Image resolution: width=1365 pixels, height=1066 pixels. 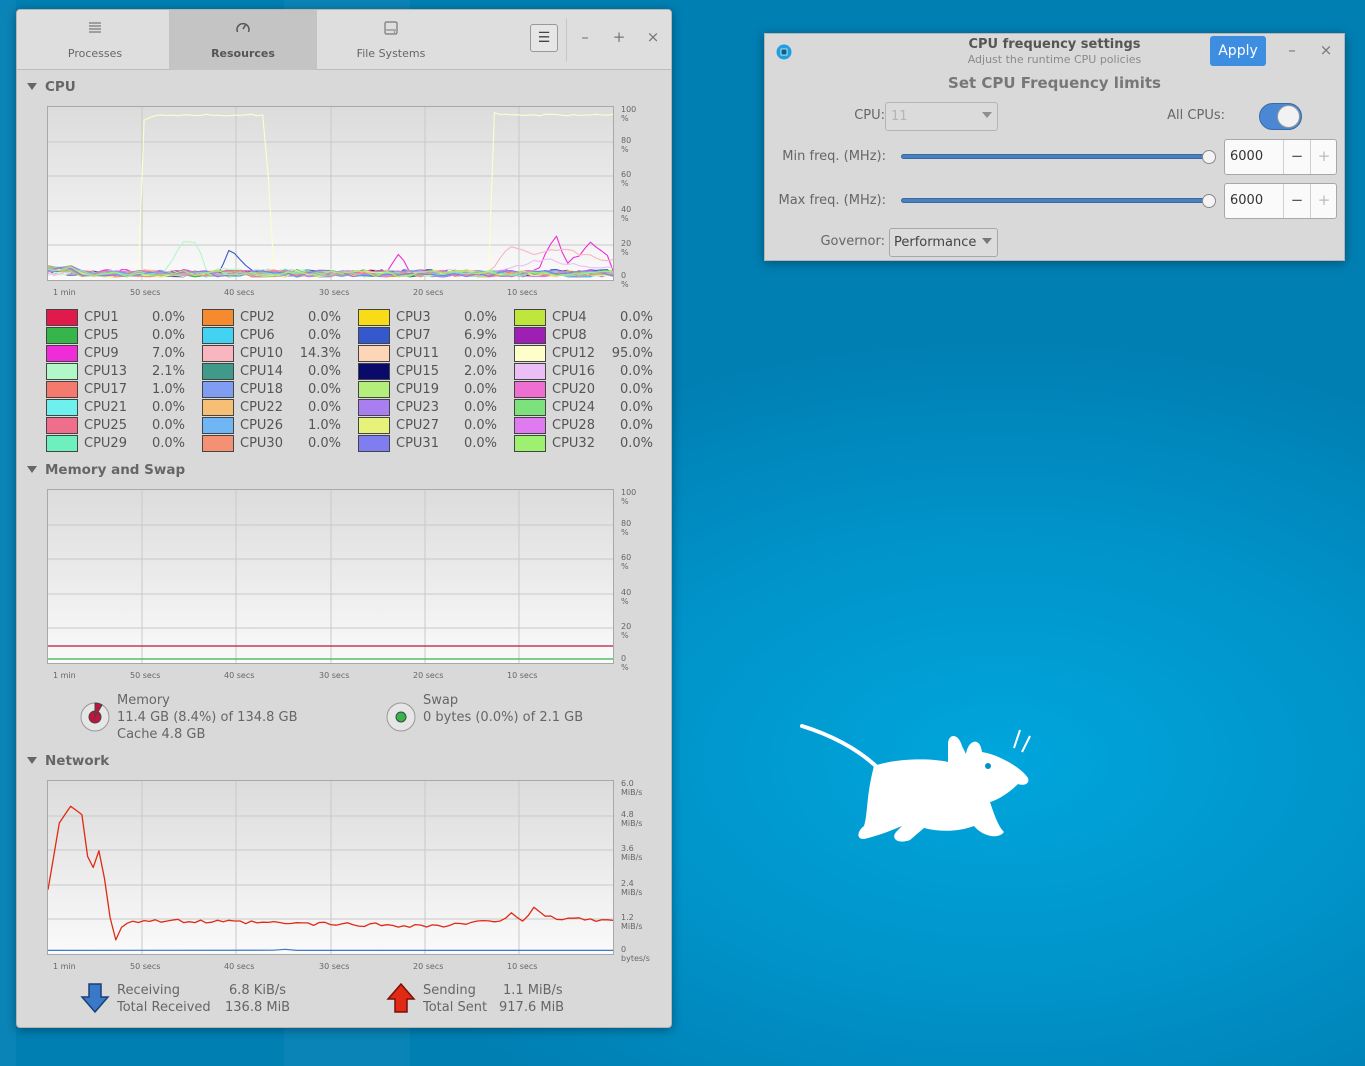 What do you see at coordinates (51, 87) in the screenshot?
I see `cpu-section-header: CPU` at bounding box center [51, 87].